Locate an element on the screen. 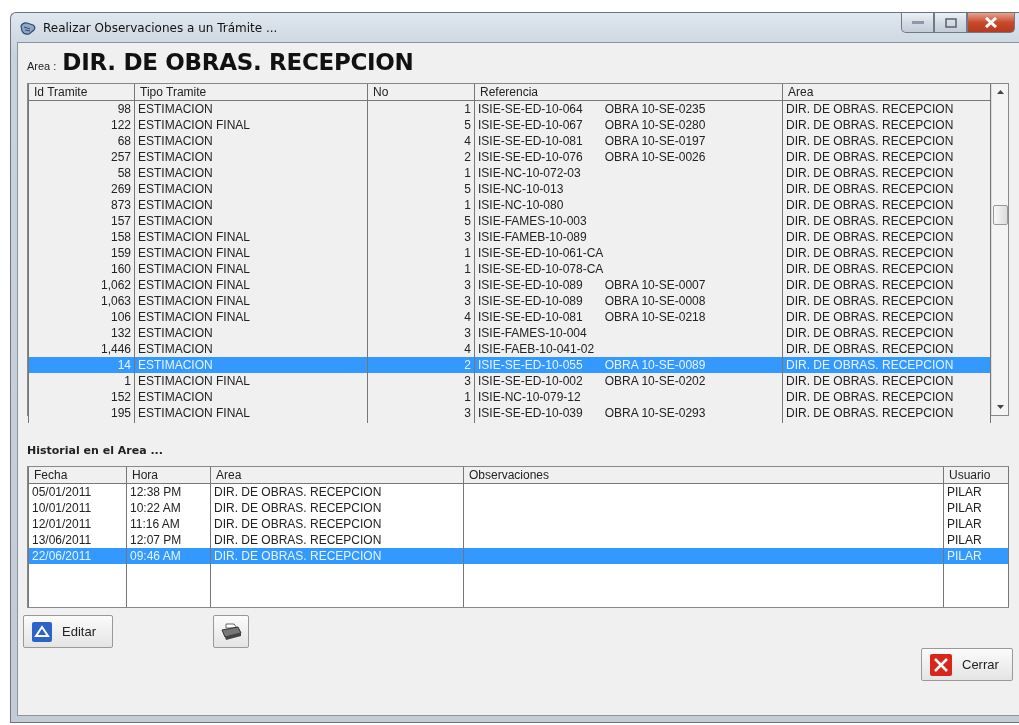 This screenshot has height=725, width=1019. table-row: 195 ESTIMACION FINAL 3 ISIE-SE-ED-10-039 OBRA 10-SE-0293 DIR. DE OBRAS. RECEPCION is located at coordinates (509, 413).